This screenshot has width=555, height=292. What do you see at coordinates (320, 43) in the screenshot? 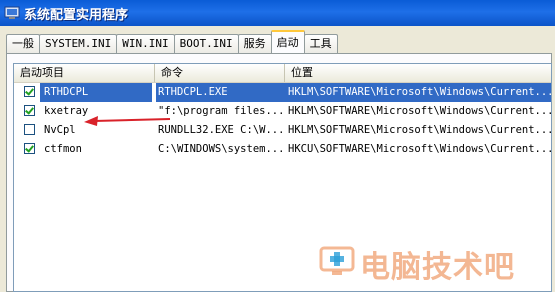
I see `tab-tools: 工具` at bounding box center [320, 43].